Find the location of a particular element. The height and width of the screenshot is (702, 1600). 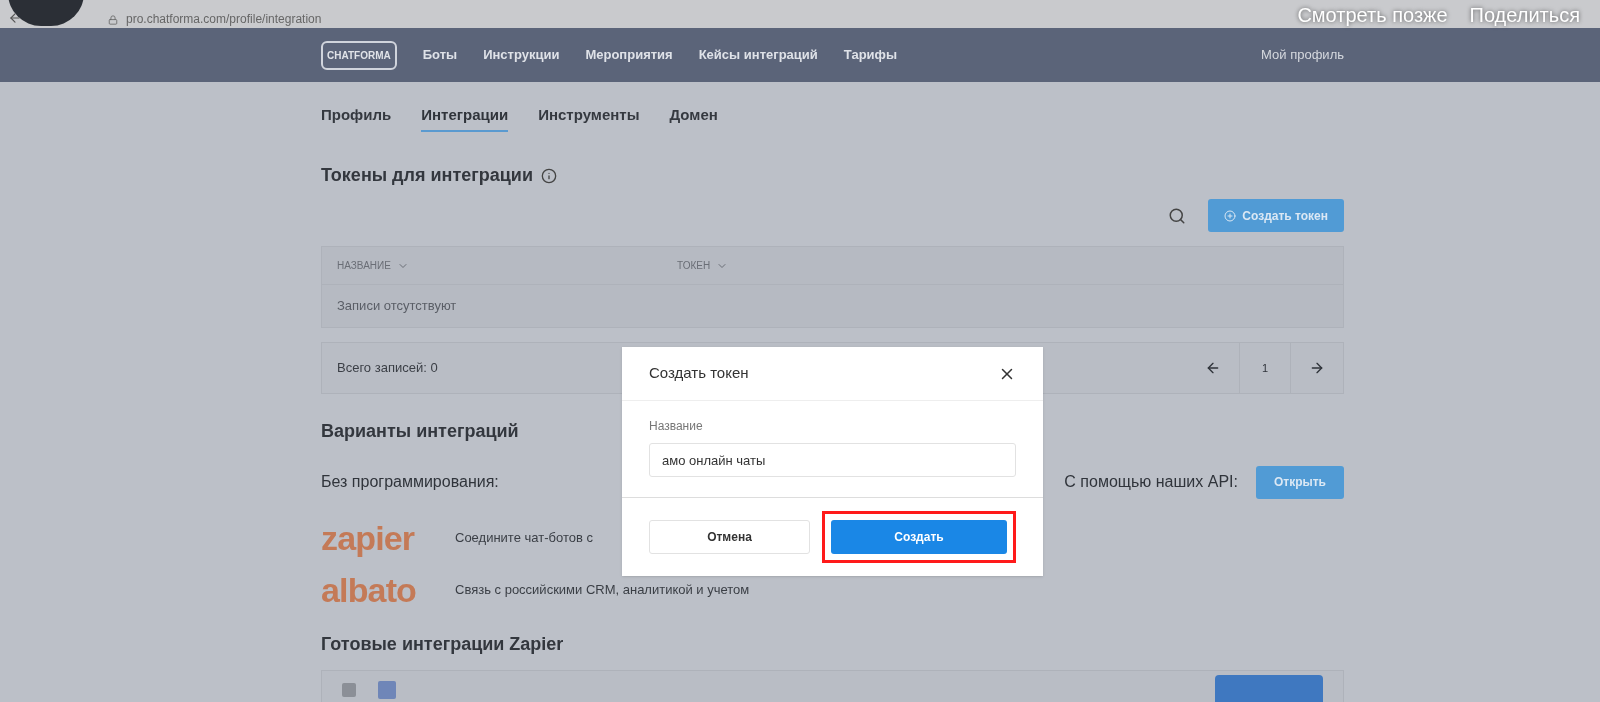

logo: CHATFORMA is located at coordinates (359, 55).